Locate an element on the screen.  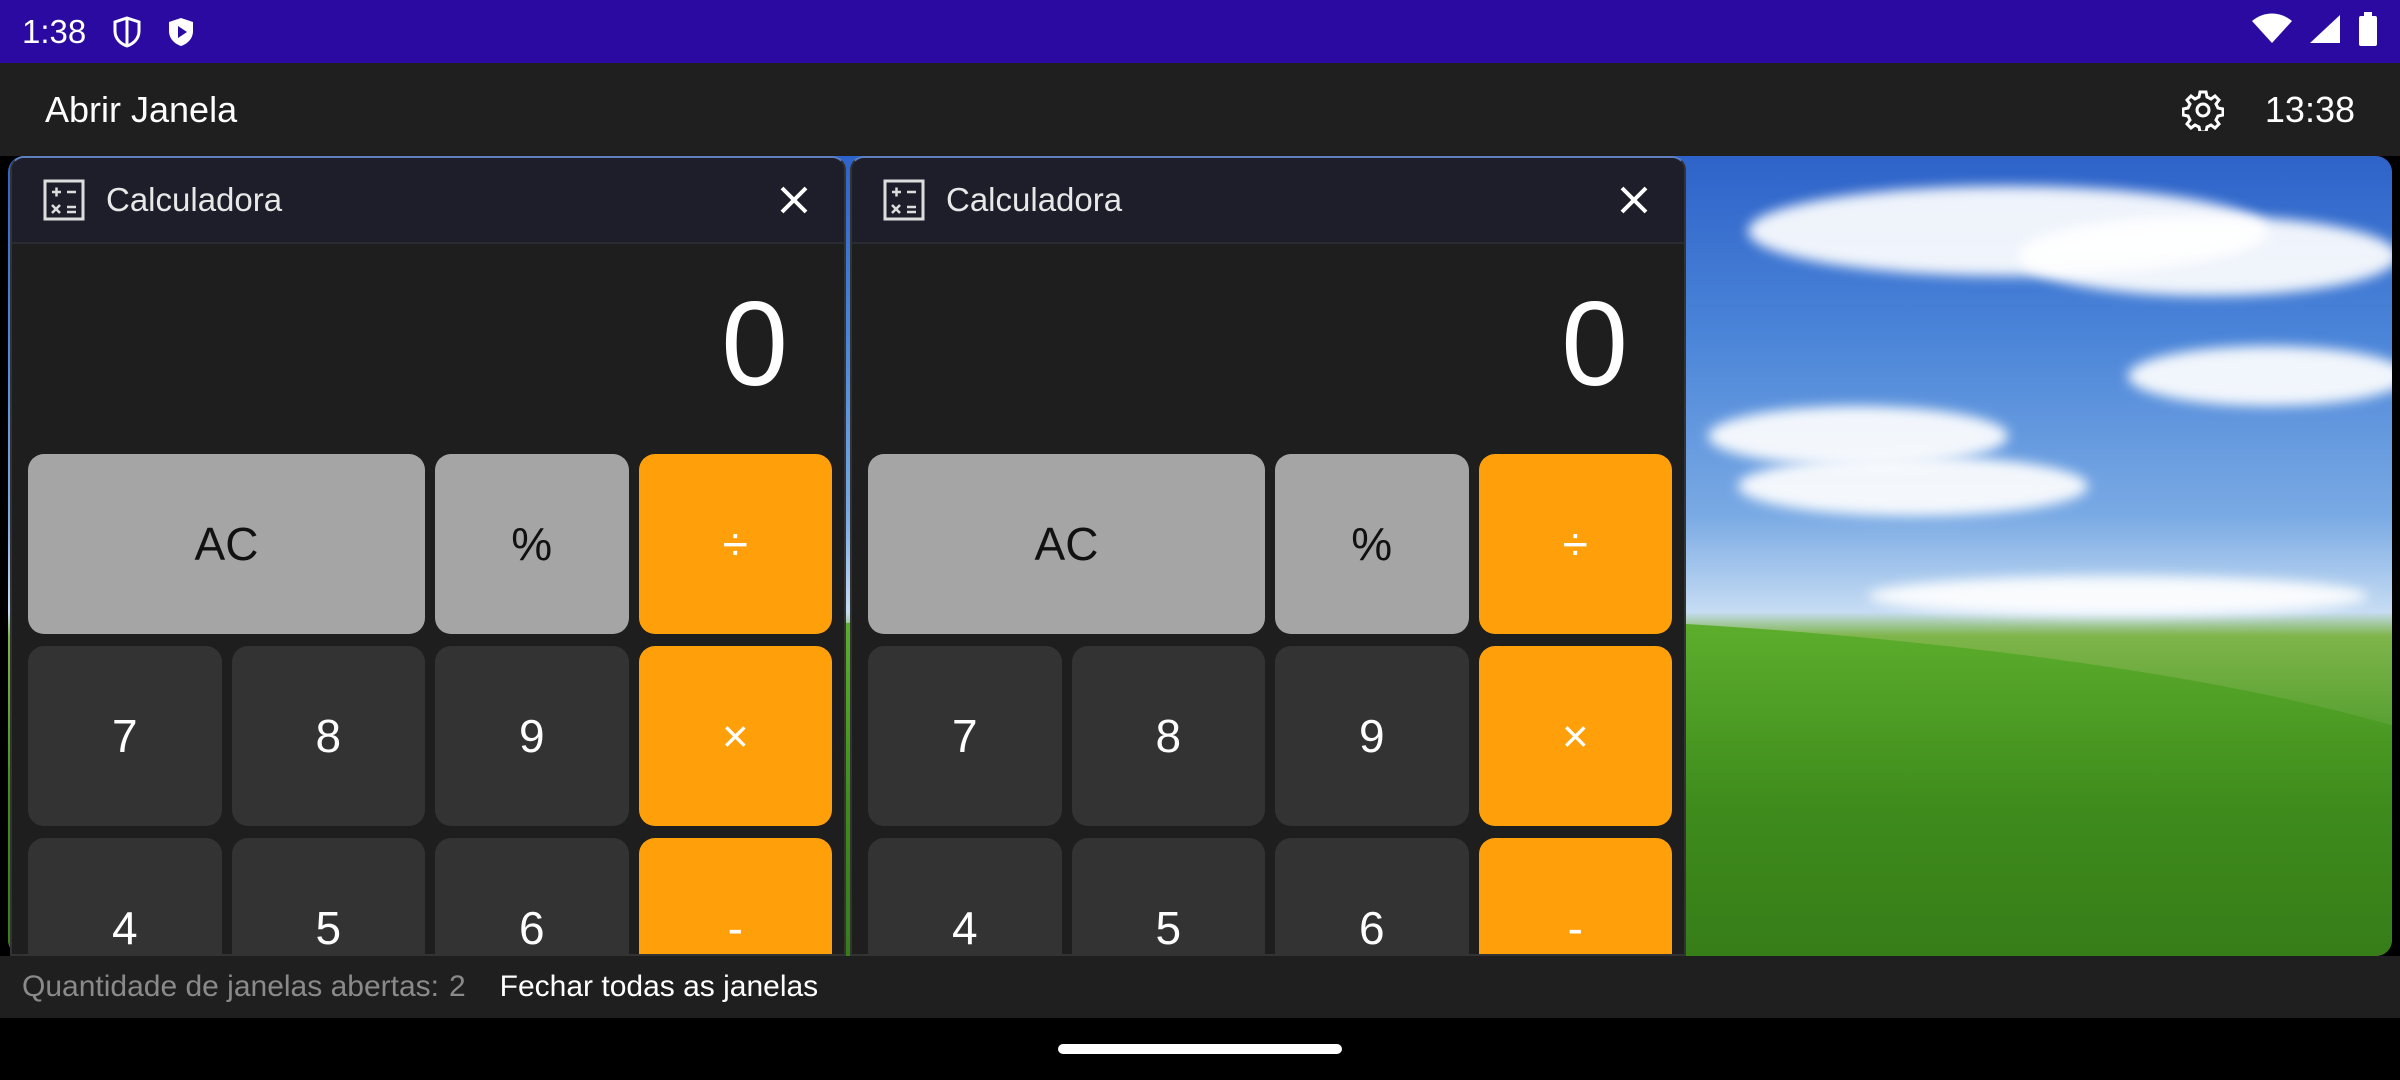
home-gesture-handle is located at coordinates (1200, 1049).